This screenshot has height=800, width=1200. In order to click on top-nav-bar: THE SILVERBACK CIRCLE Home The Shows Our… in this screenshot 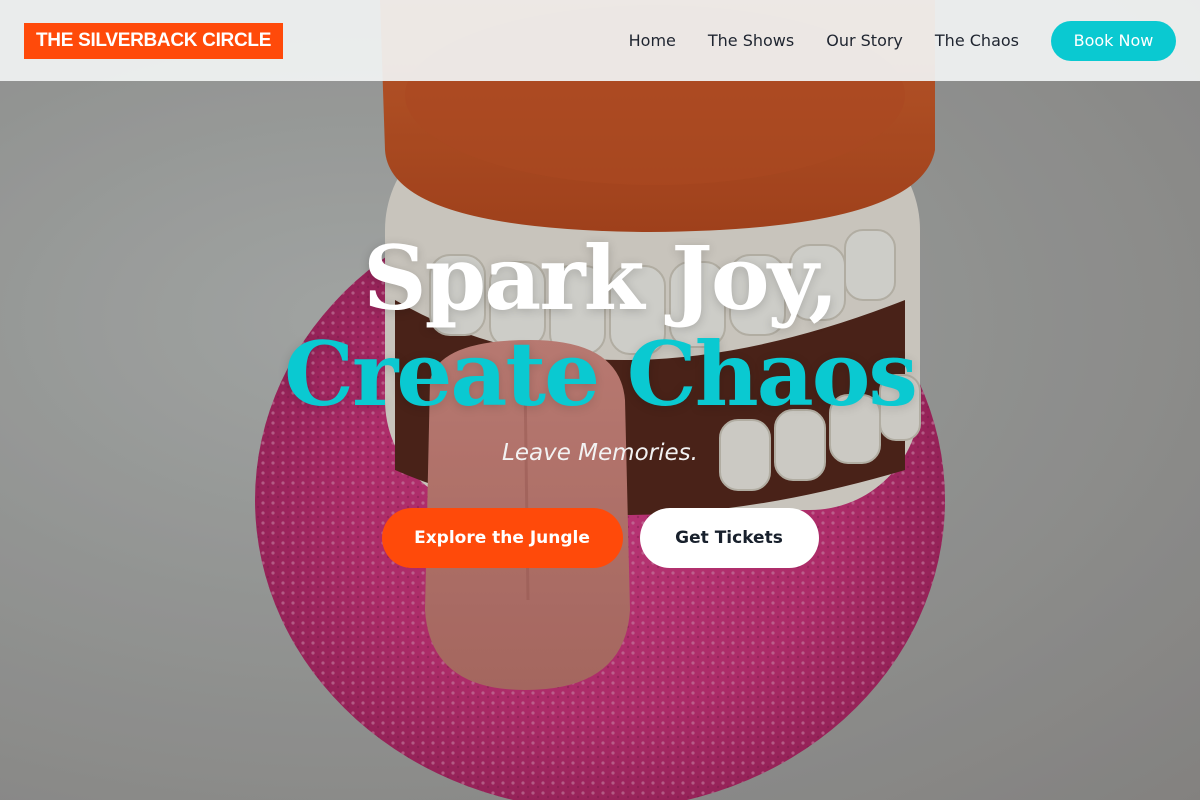, I will do `click(600, 40)`.